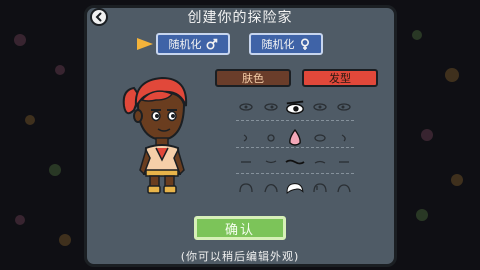  I want to click on page-title: 创建你的探险家, so click(240, 18).